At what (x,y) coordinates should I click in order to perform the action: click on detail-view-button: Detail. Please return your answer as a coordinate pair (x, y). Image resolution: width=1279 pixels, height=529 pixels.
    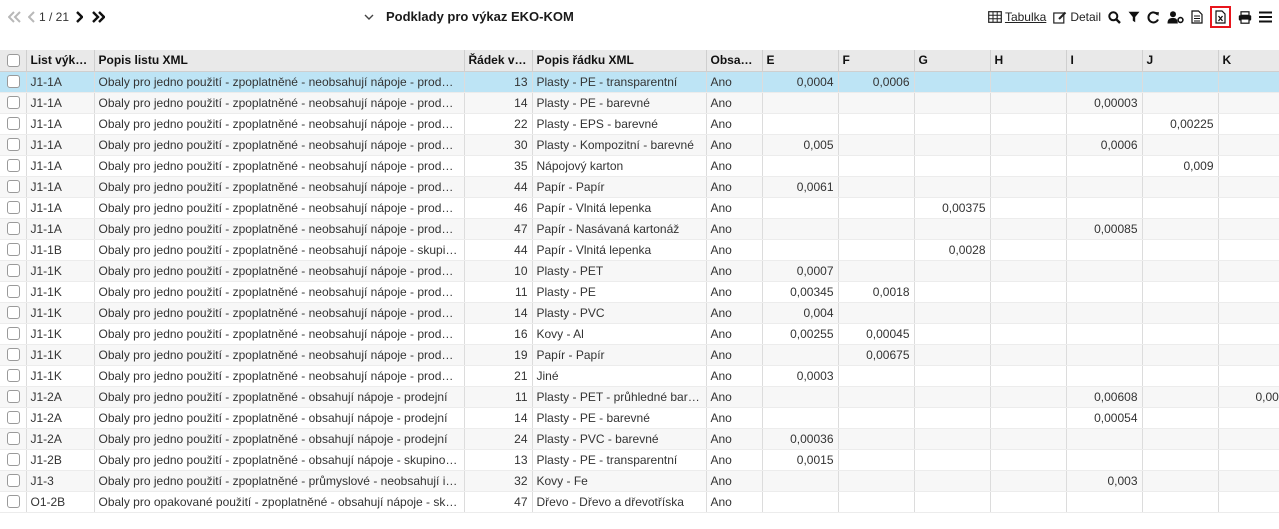
    Looking at the image, I should click on (1077, 17).